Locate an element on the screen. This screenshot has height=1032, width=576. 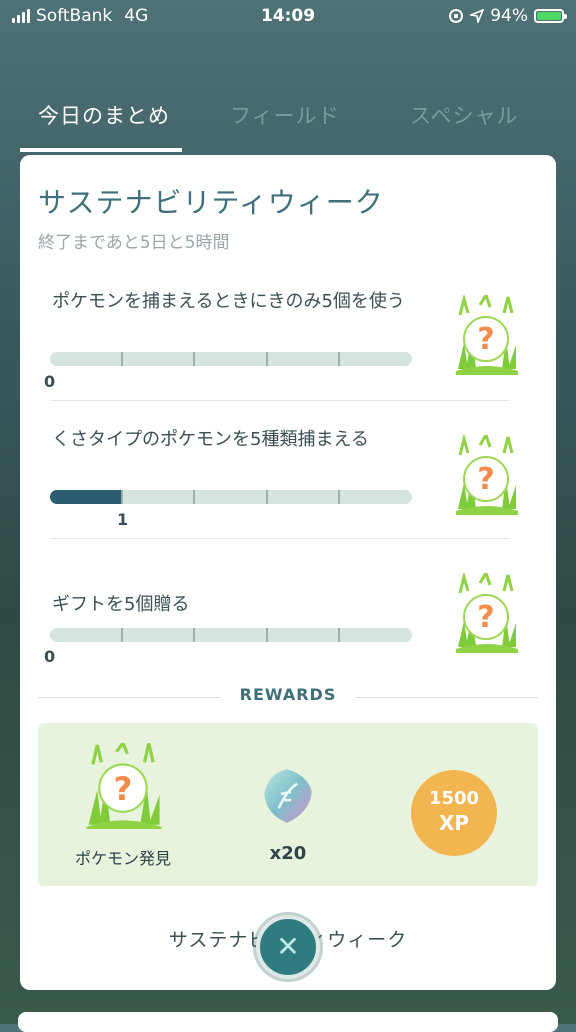
xp-badge-icon: 1500 XP is located at coordinates (454, 813).